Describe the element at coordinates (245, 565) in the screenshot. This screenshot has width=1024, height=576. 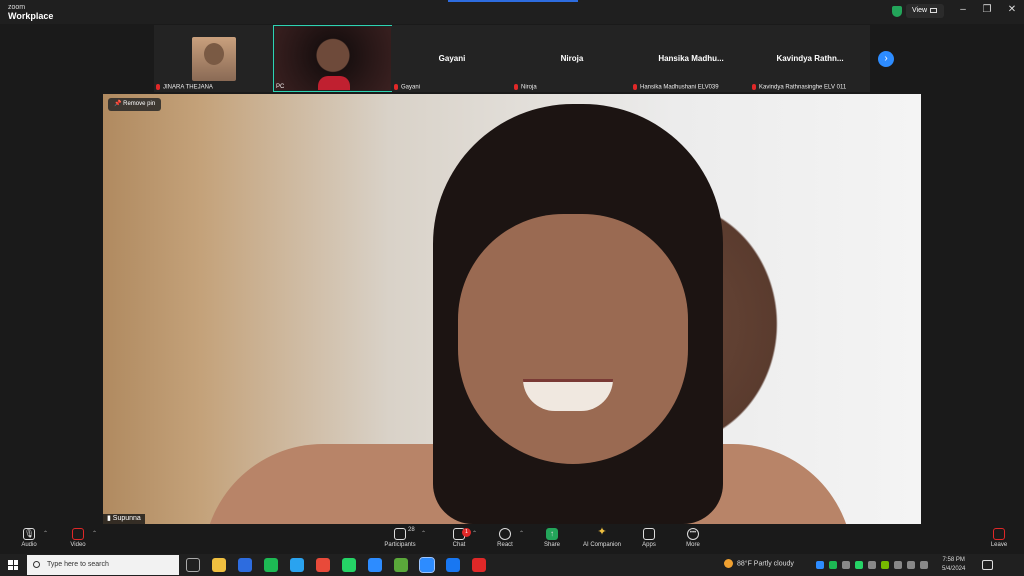
I see `store-icon` at that location.